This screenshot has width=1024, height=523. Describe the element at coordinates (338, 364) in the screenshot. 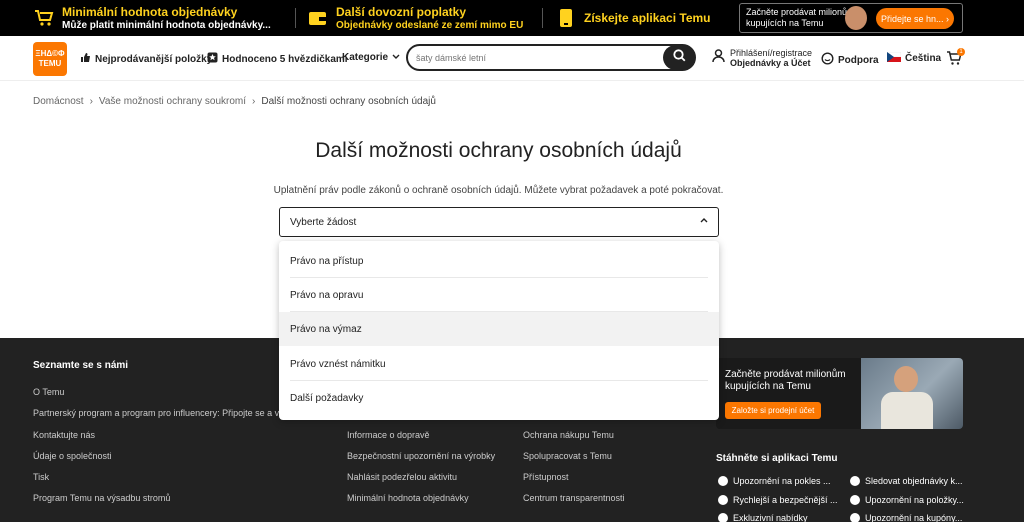

I see `option-label: Právo vznést námitku` at that location.